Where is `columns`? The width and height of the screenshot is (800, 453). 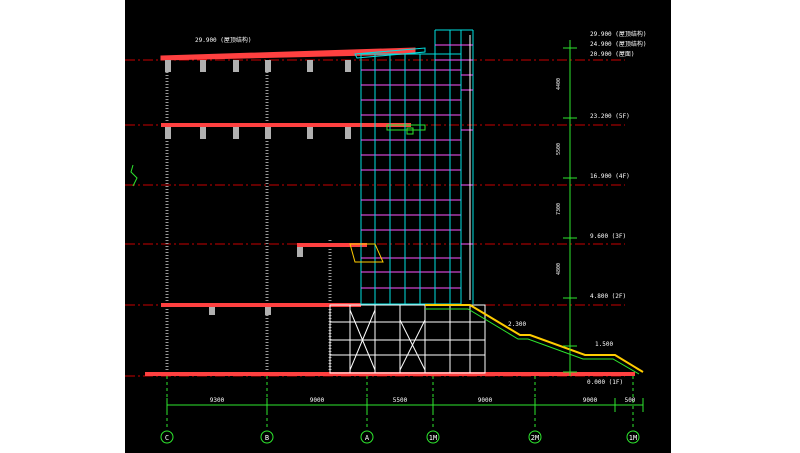 columns is located at coordinates (248, 216).